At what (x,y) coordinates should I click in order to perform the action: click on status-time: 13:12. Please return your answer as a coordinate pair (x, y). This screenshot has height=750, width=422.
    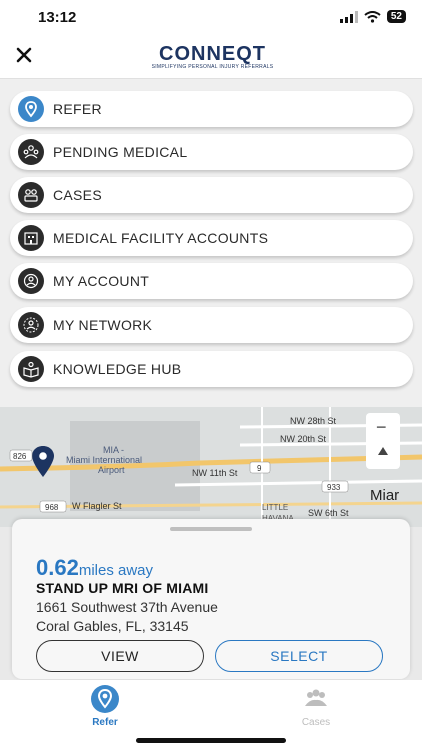
    Looking at the image, I should click on (57, 17).